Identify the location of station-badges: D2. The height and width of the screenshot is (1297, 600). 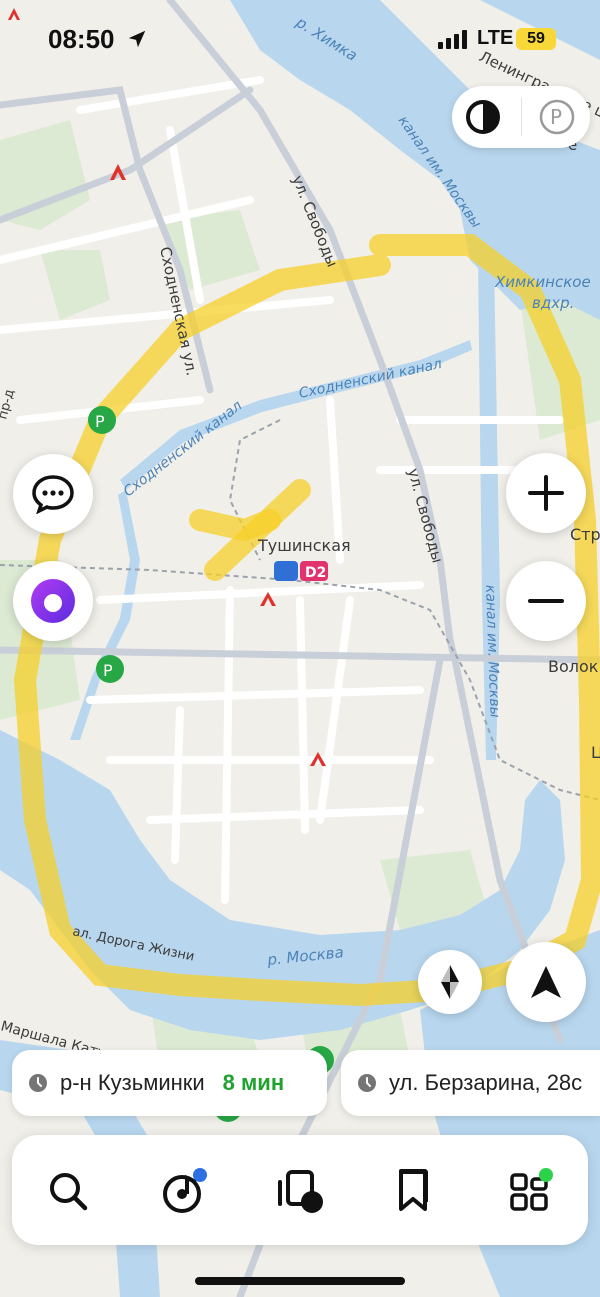
(301, 571).